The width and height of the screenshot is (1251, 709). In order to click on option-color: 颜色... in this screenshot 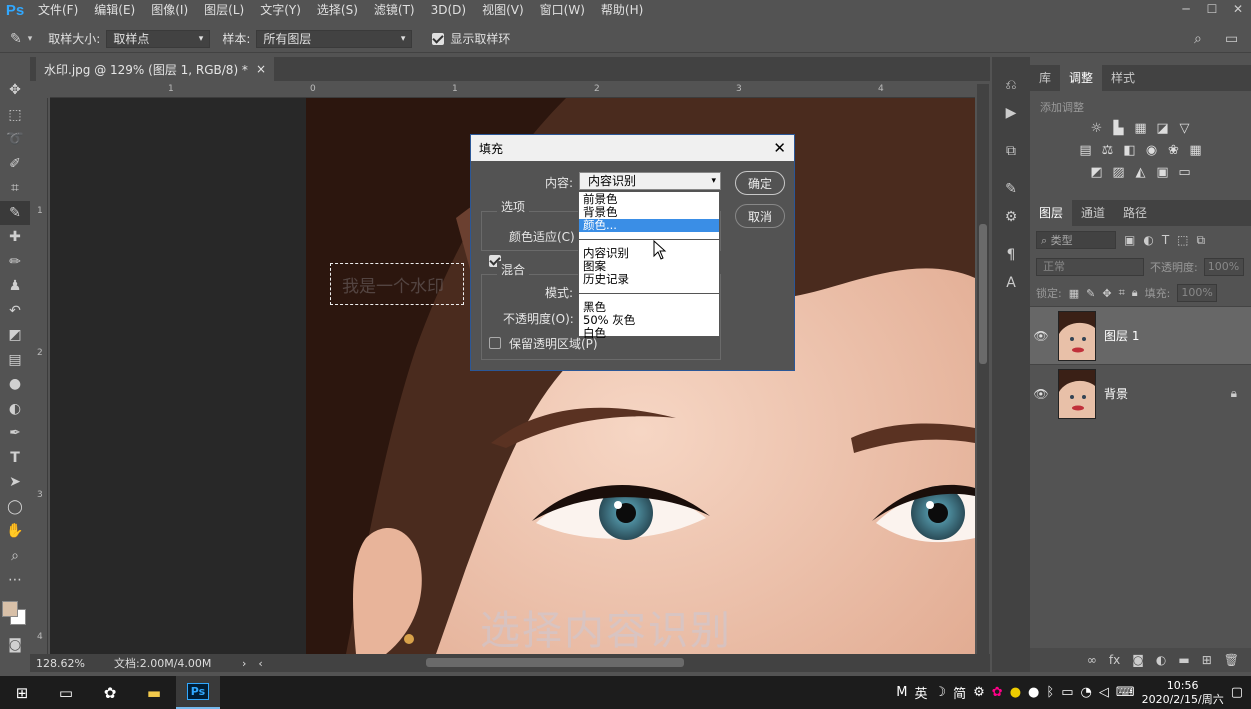, I will do `click(649, 225)`.